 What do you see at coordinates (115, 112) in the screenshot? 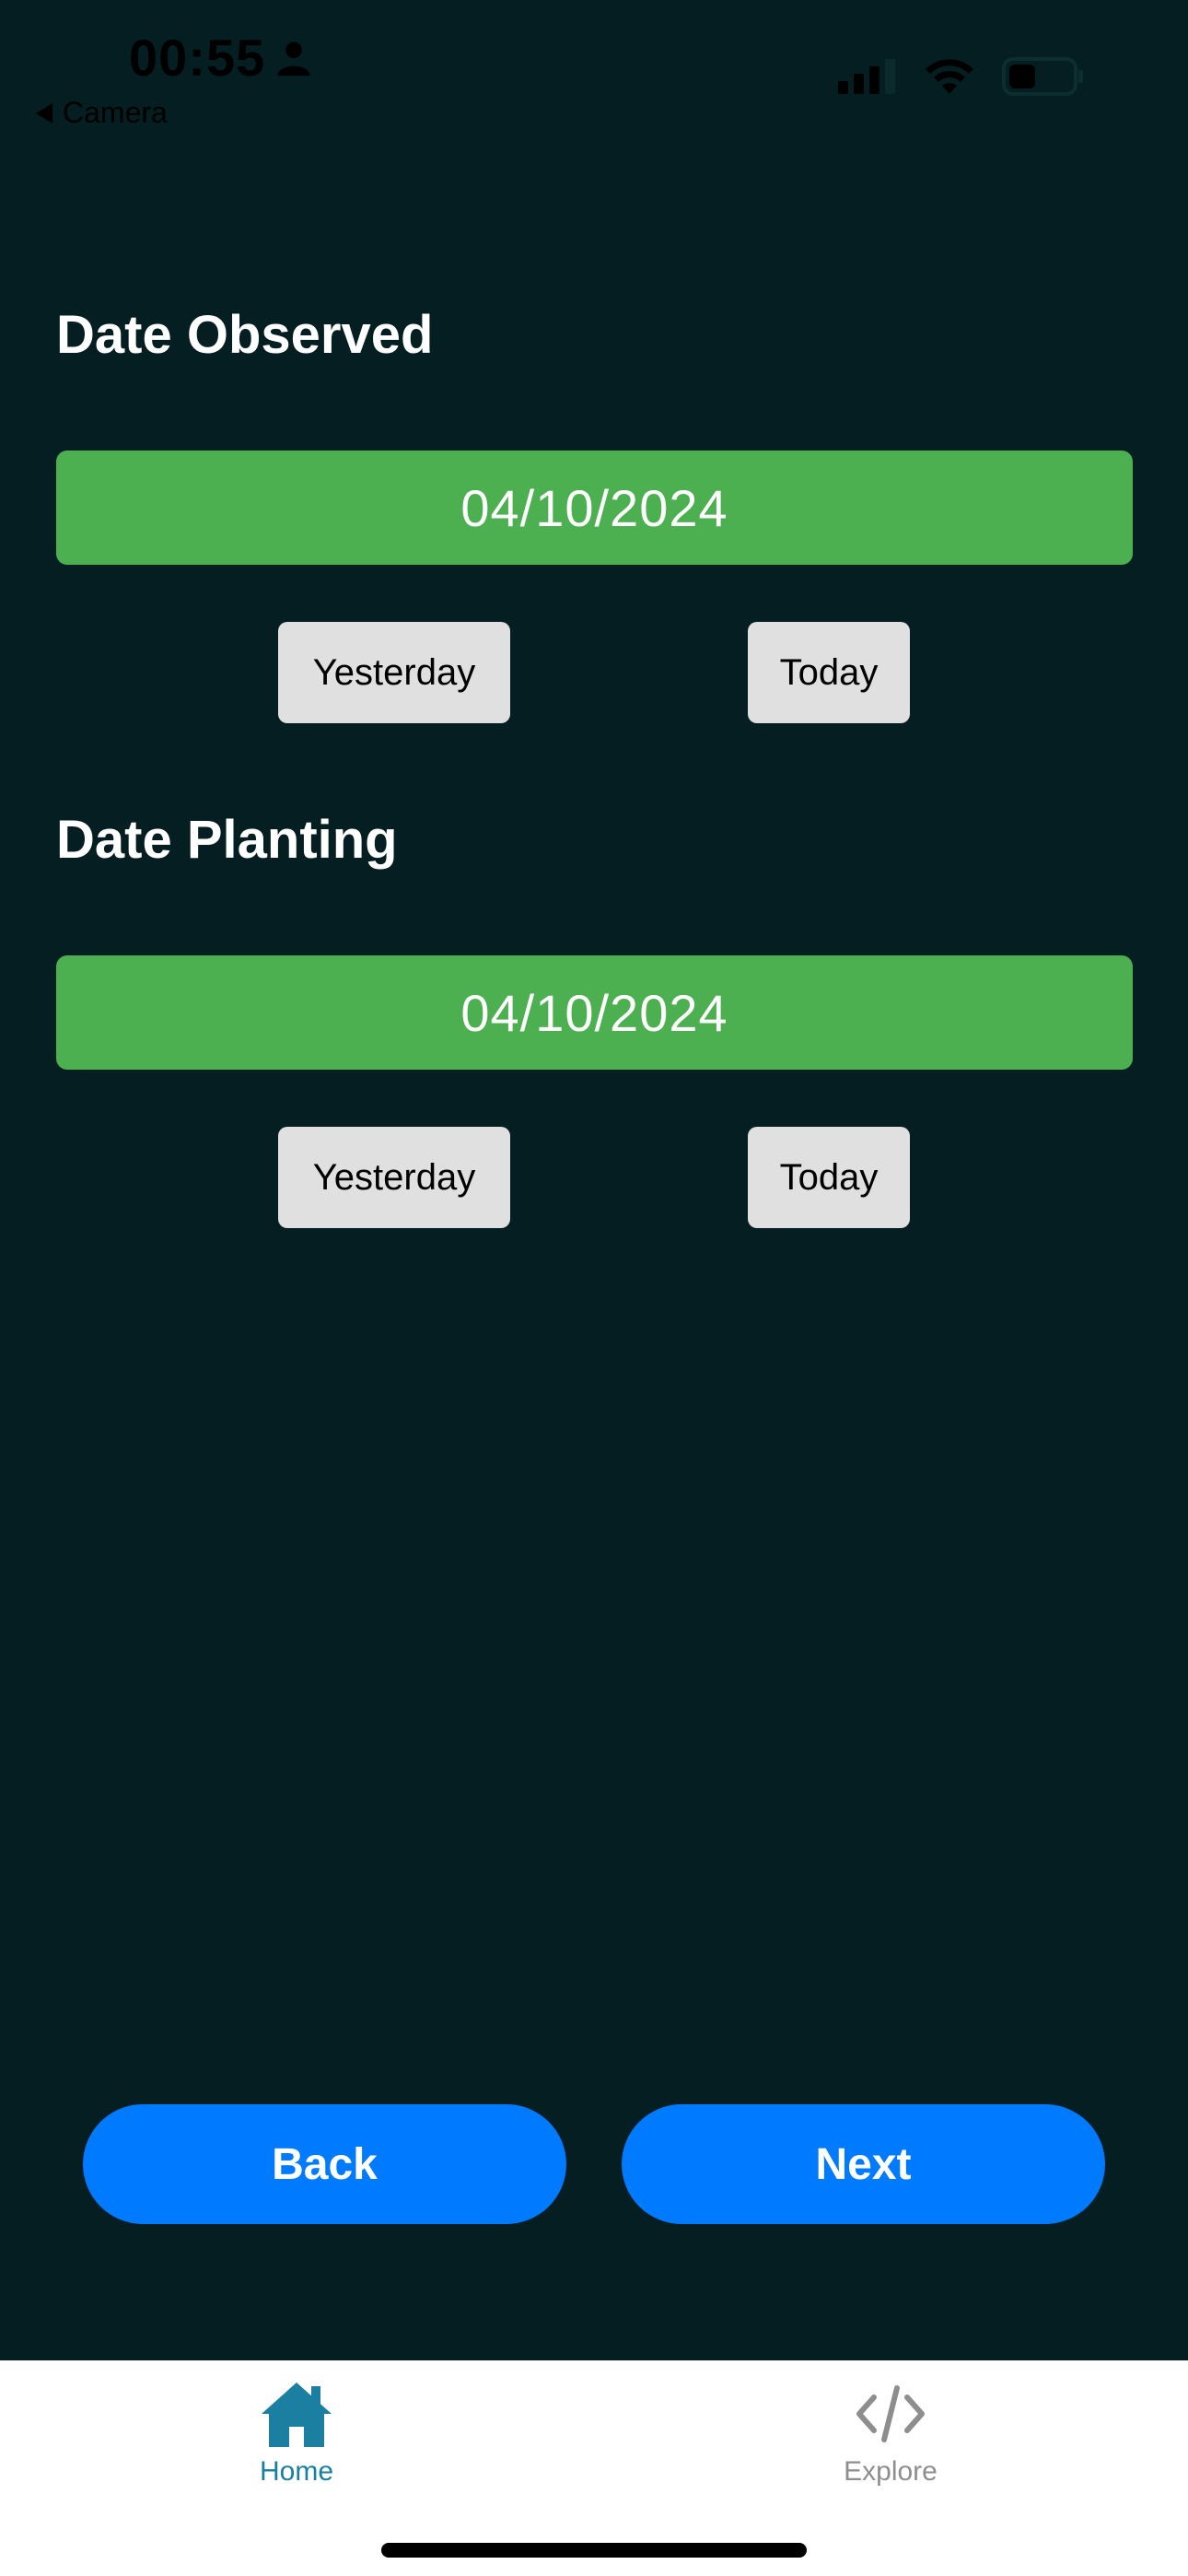
I see `back-app-label: Camera` at bounding box center [115, 112].